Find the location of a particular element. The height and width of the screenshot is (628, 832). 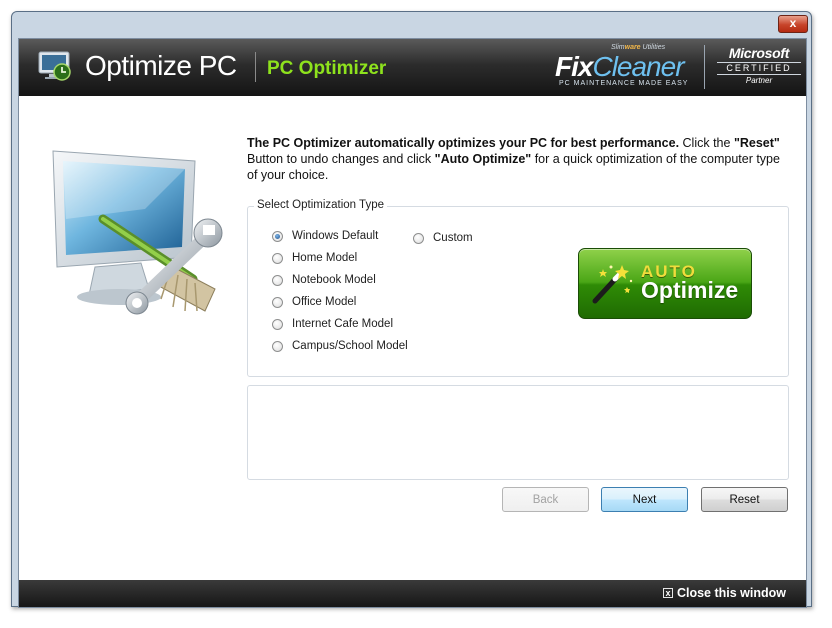

radio-windows-default: Windows Default is located at coordinates (325, 236).